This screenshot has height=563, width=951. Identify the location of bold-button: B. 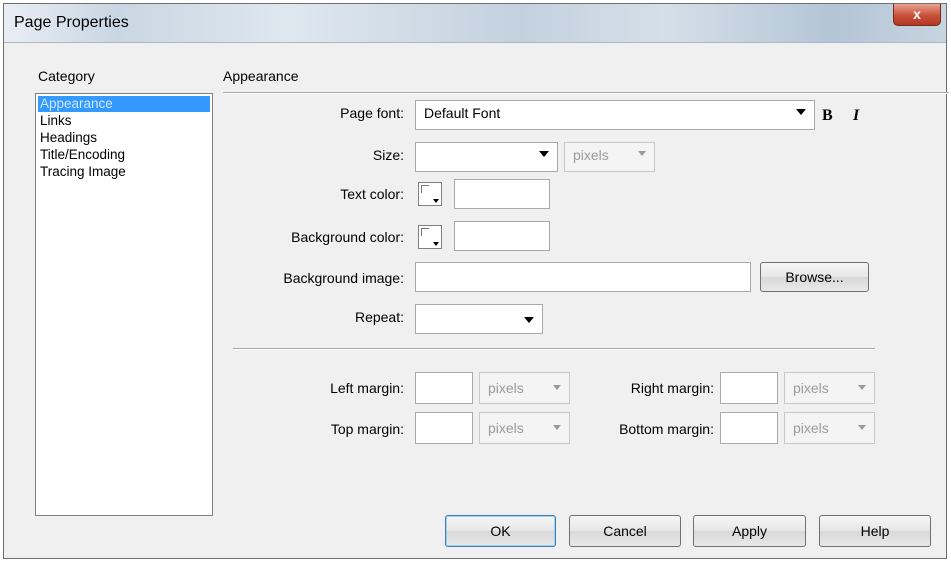
(827, 116).